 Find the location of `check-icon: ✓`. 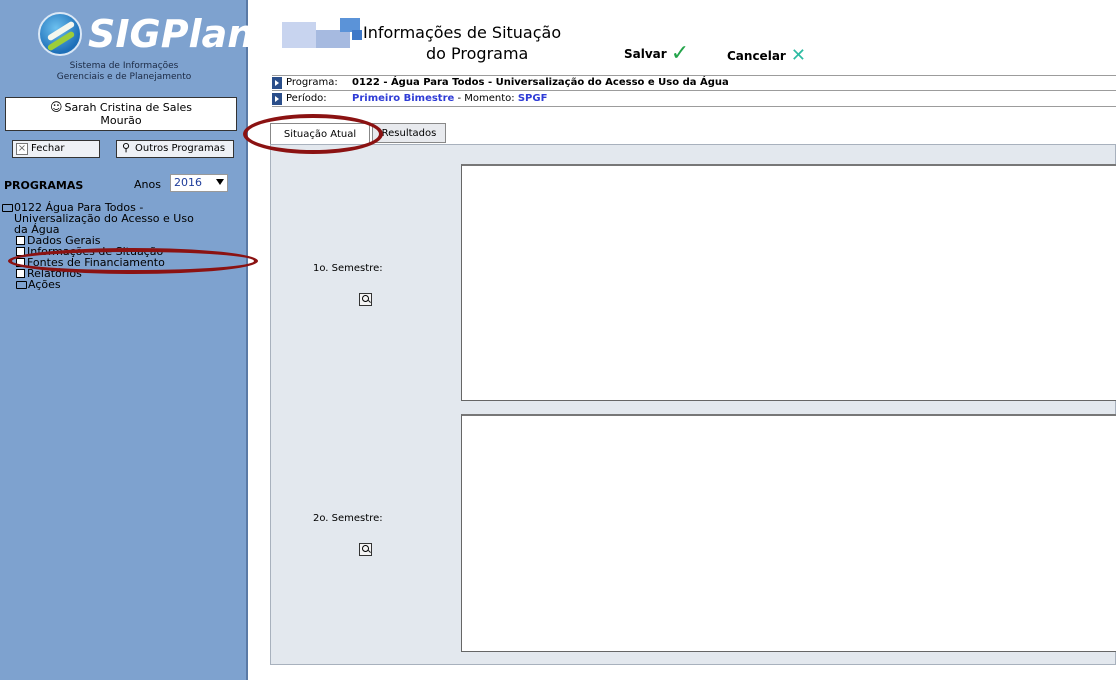

check-icon: ✓ is located at coordinates (680, 53).